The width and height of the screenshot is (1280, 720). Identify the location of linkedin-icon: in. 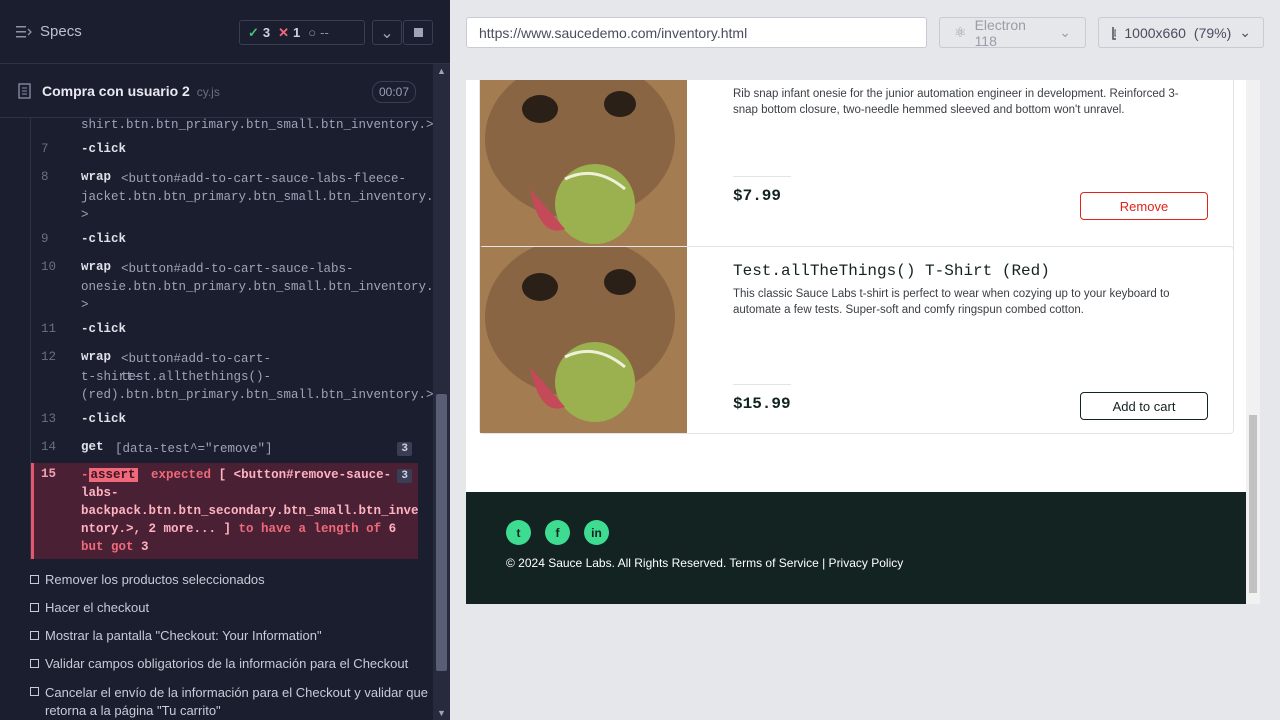
(596, 532).